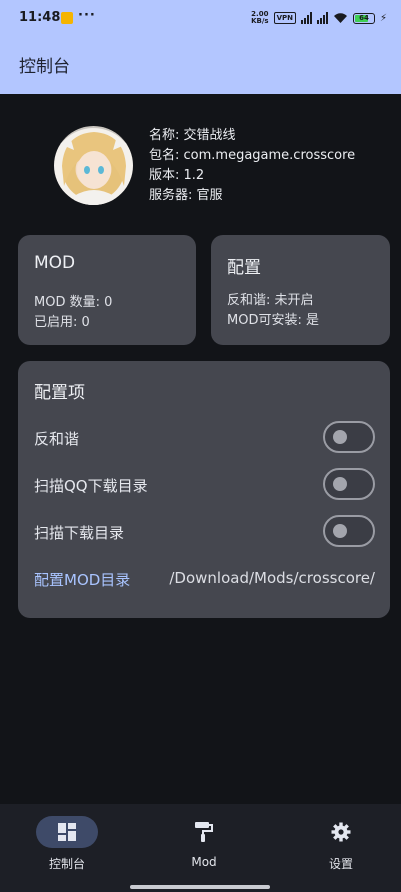  Describe the element at coordinates (67, 832) in the screenshot. I see `dashboard-icon` at that location.